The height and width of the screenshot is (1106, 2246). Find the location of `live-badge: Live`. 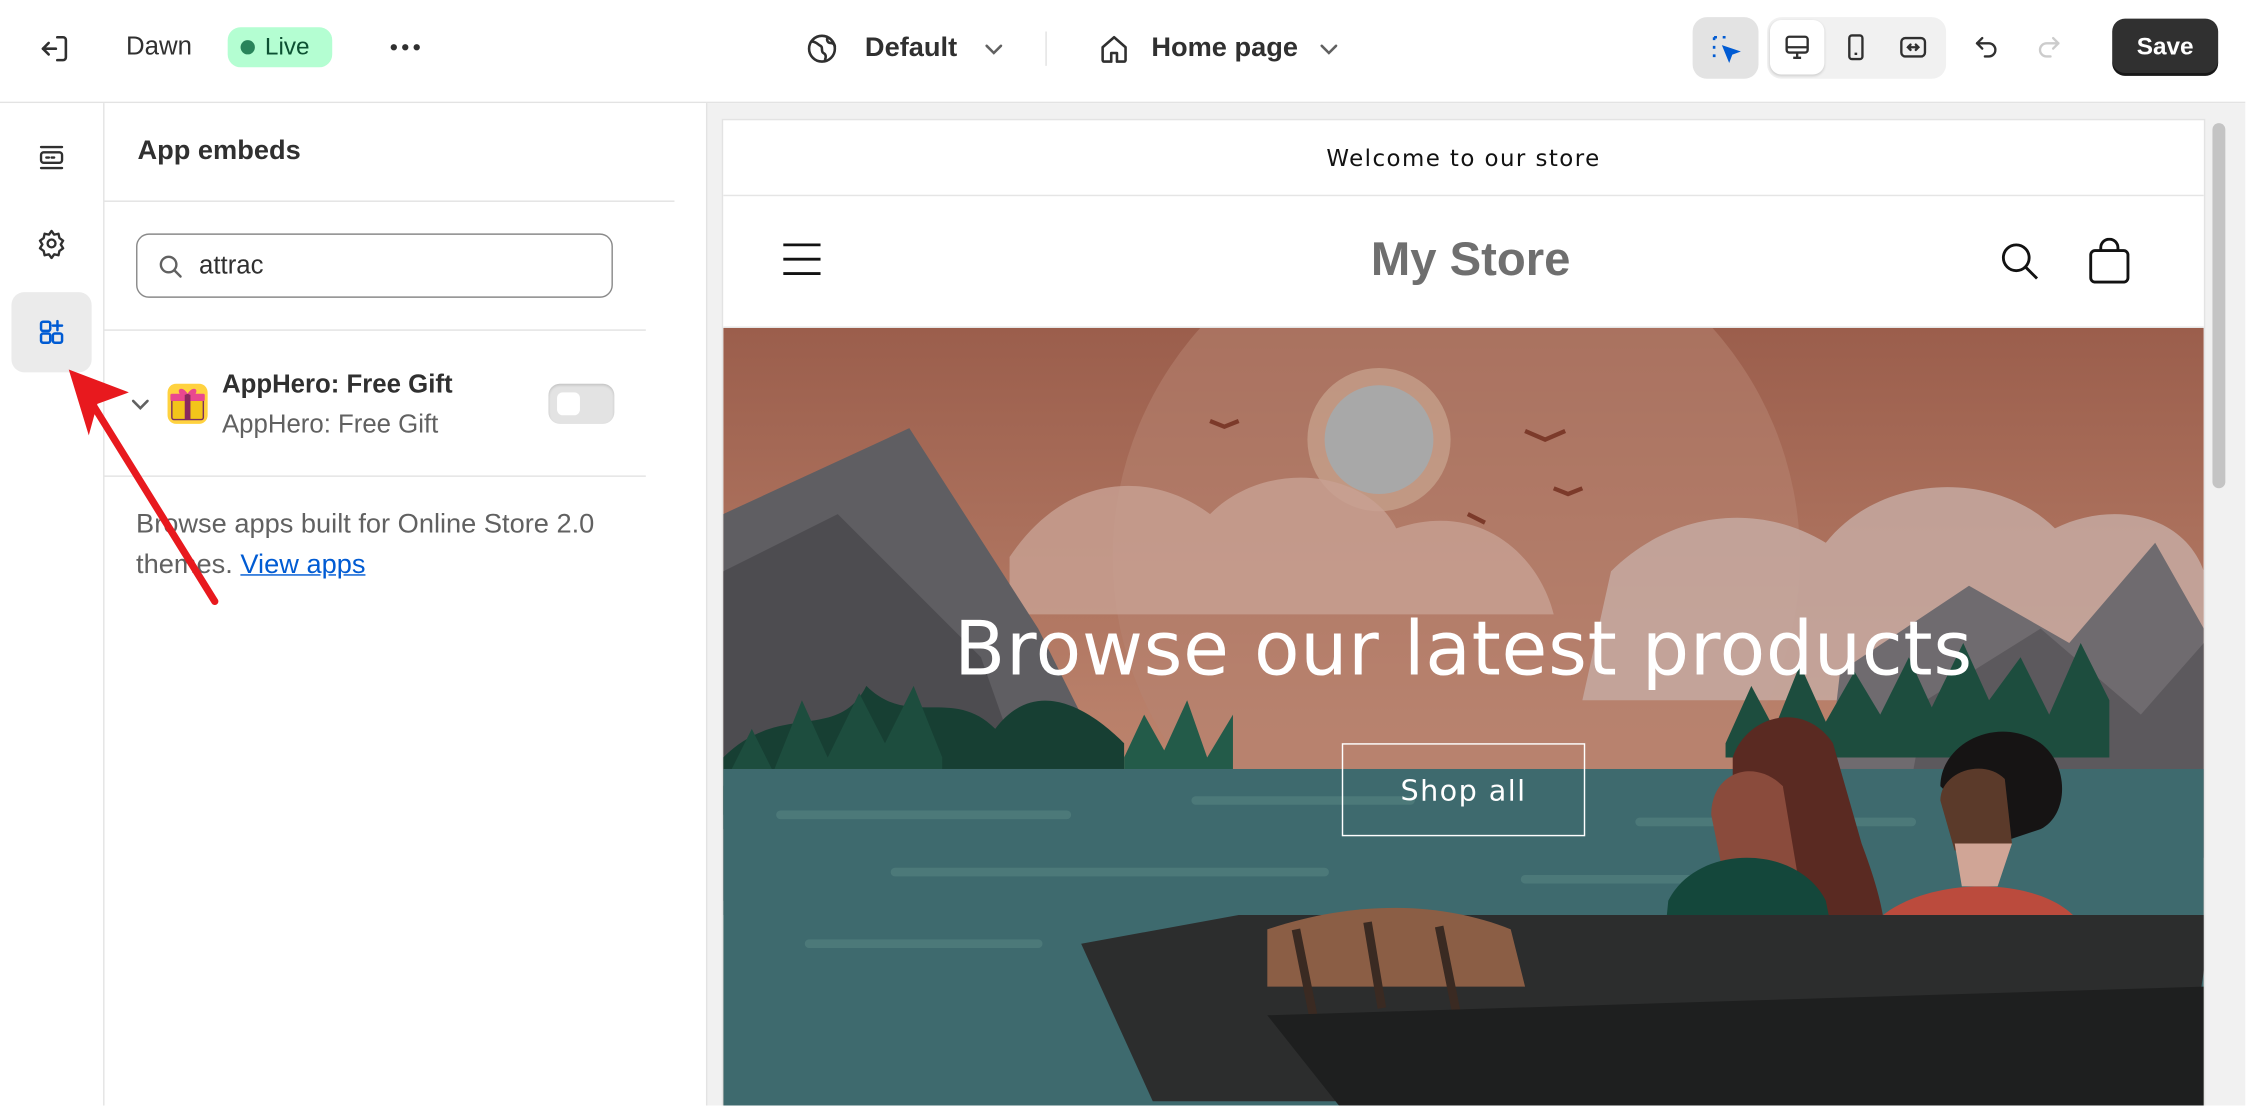

live-badge: Live is located at coordinates (280, 47).